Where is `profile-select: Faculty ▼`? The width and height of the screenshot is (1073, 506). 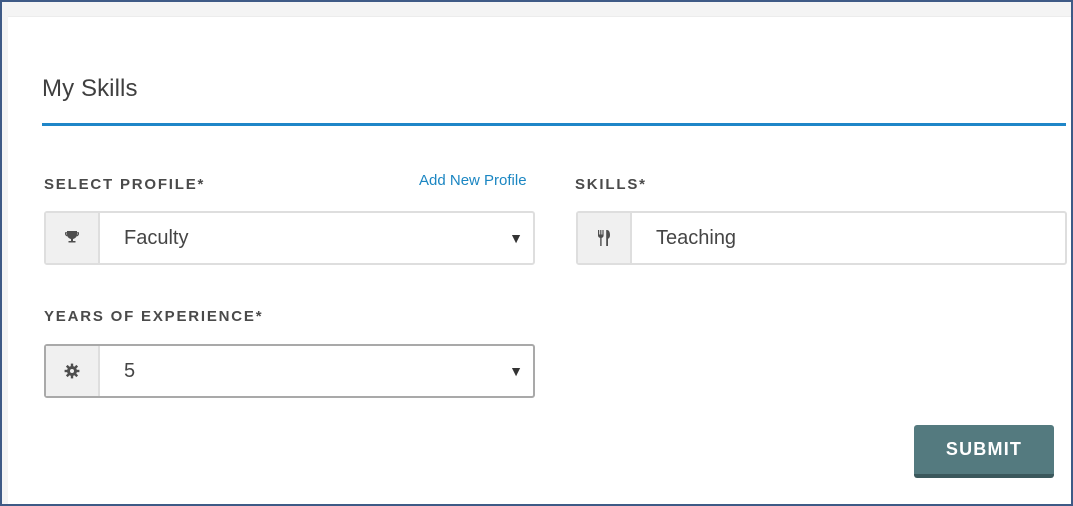 profile-select: Faculty ▼ is located at coordinates (289, 238).